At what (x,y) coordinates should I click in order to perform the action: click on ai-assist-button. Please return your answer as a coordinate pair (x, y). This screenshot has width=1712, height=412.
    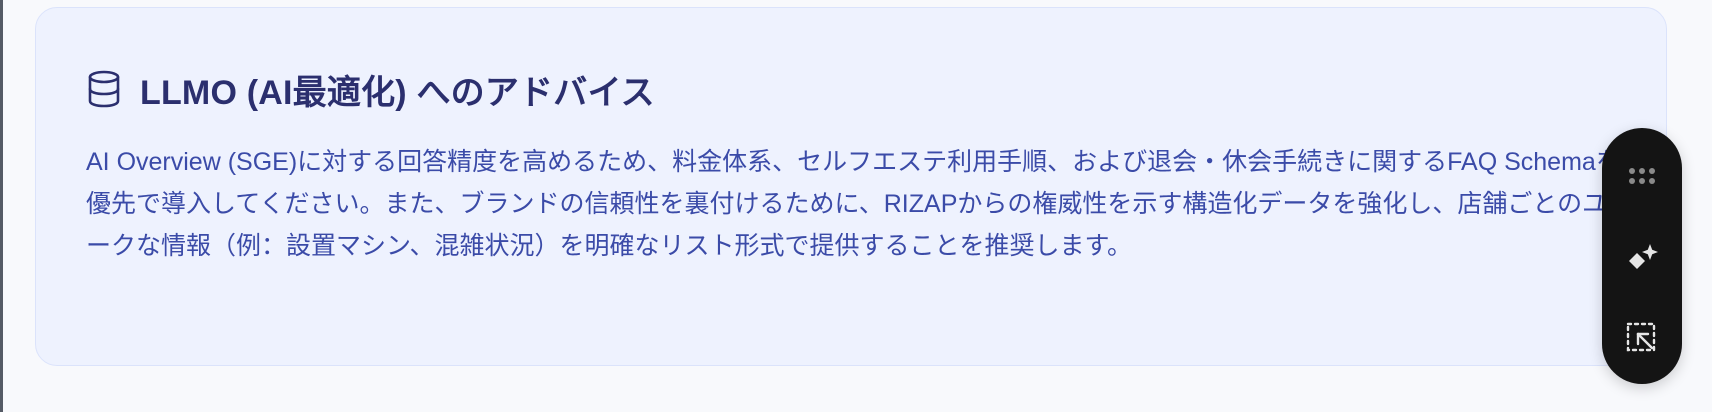
    Looking at the image, I should click on (1642, 260).